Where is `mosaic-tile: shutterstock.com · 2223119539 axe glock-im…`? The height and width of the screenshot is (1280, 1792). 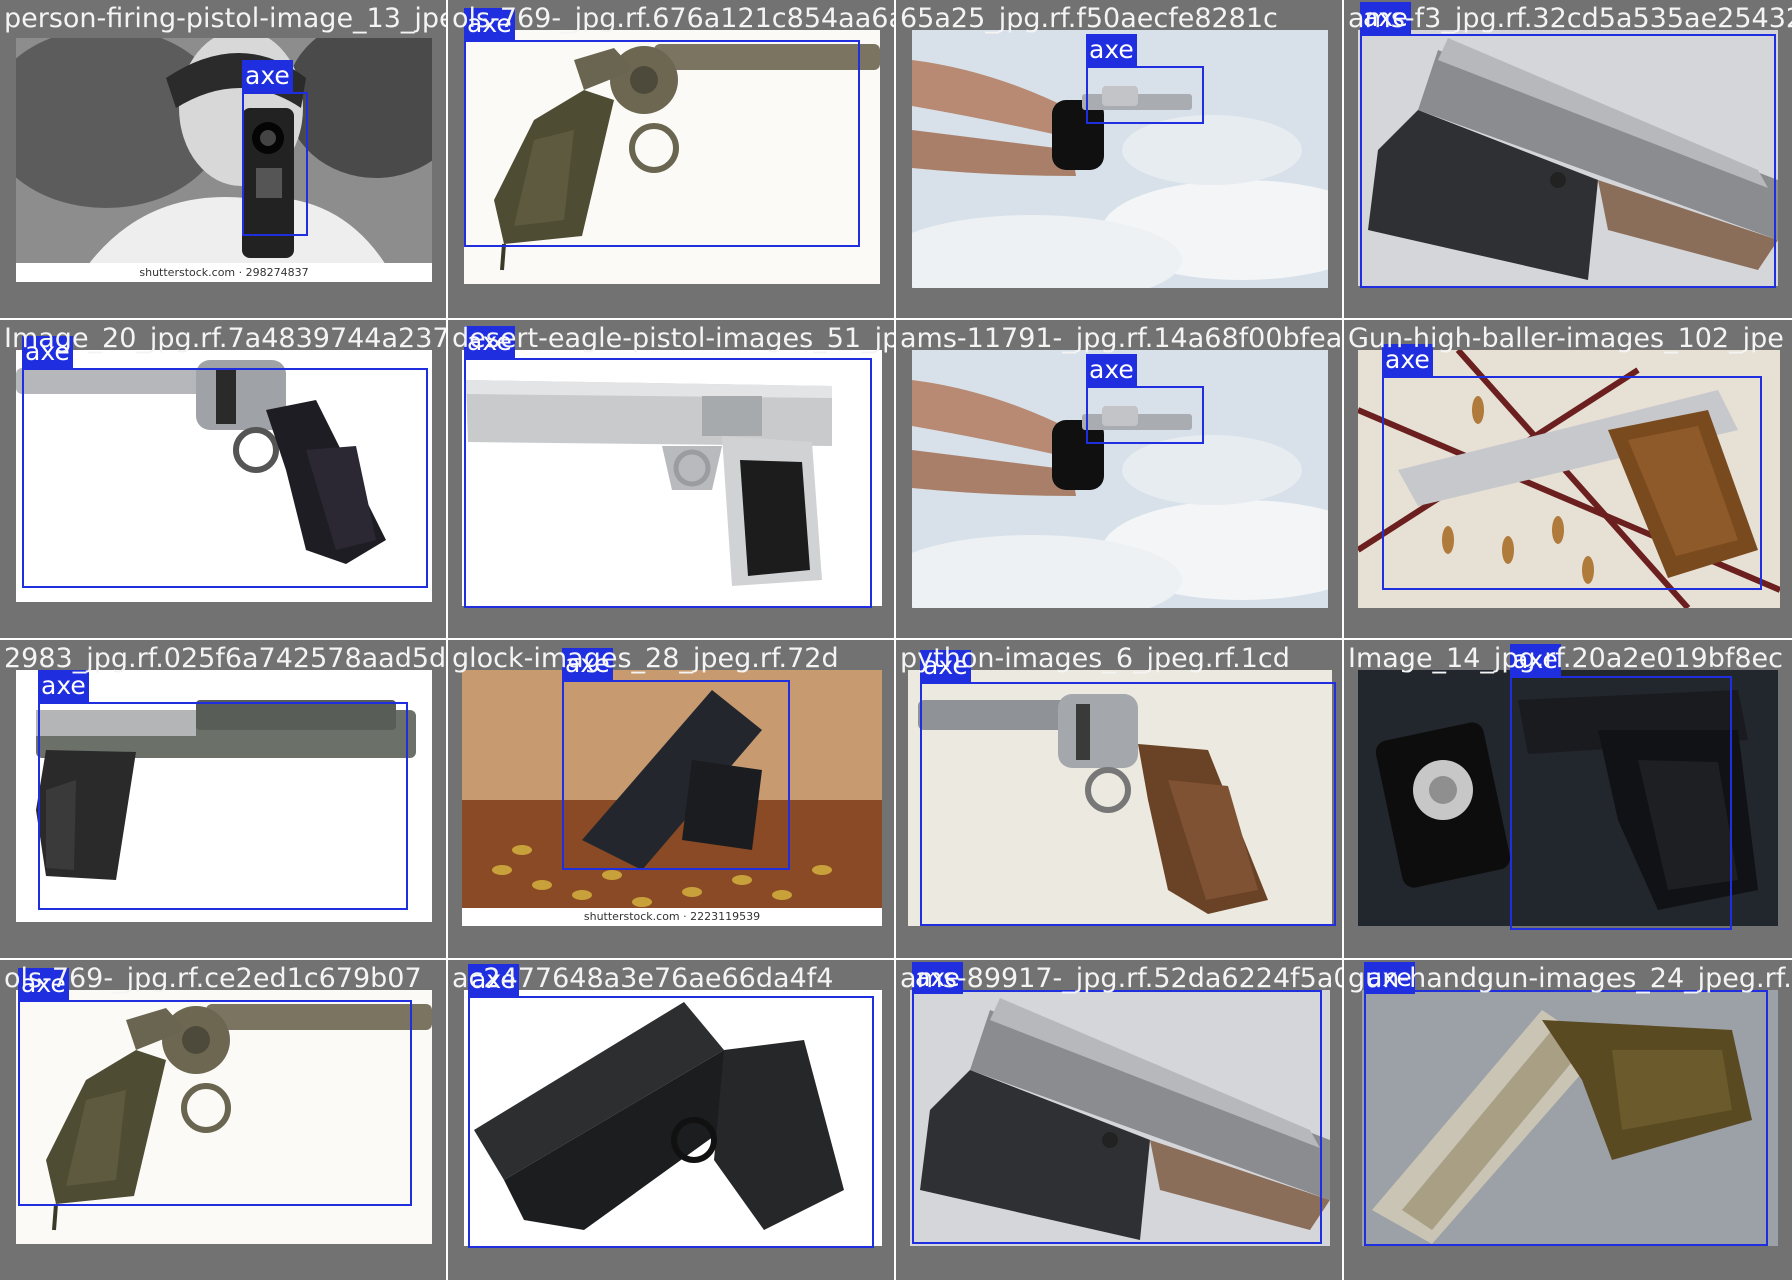
mosaic-tile: shutterstock.com · 2223119539 axe glock-im… is located at coordinates (671, 799).